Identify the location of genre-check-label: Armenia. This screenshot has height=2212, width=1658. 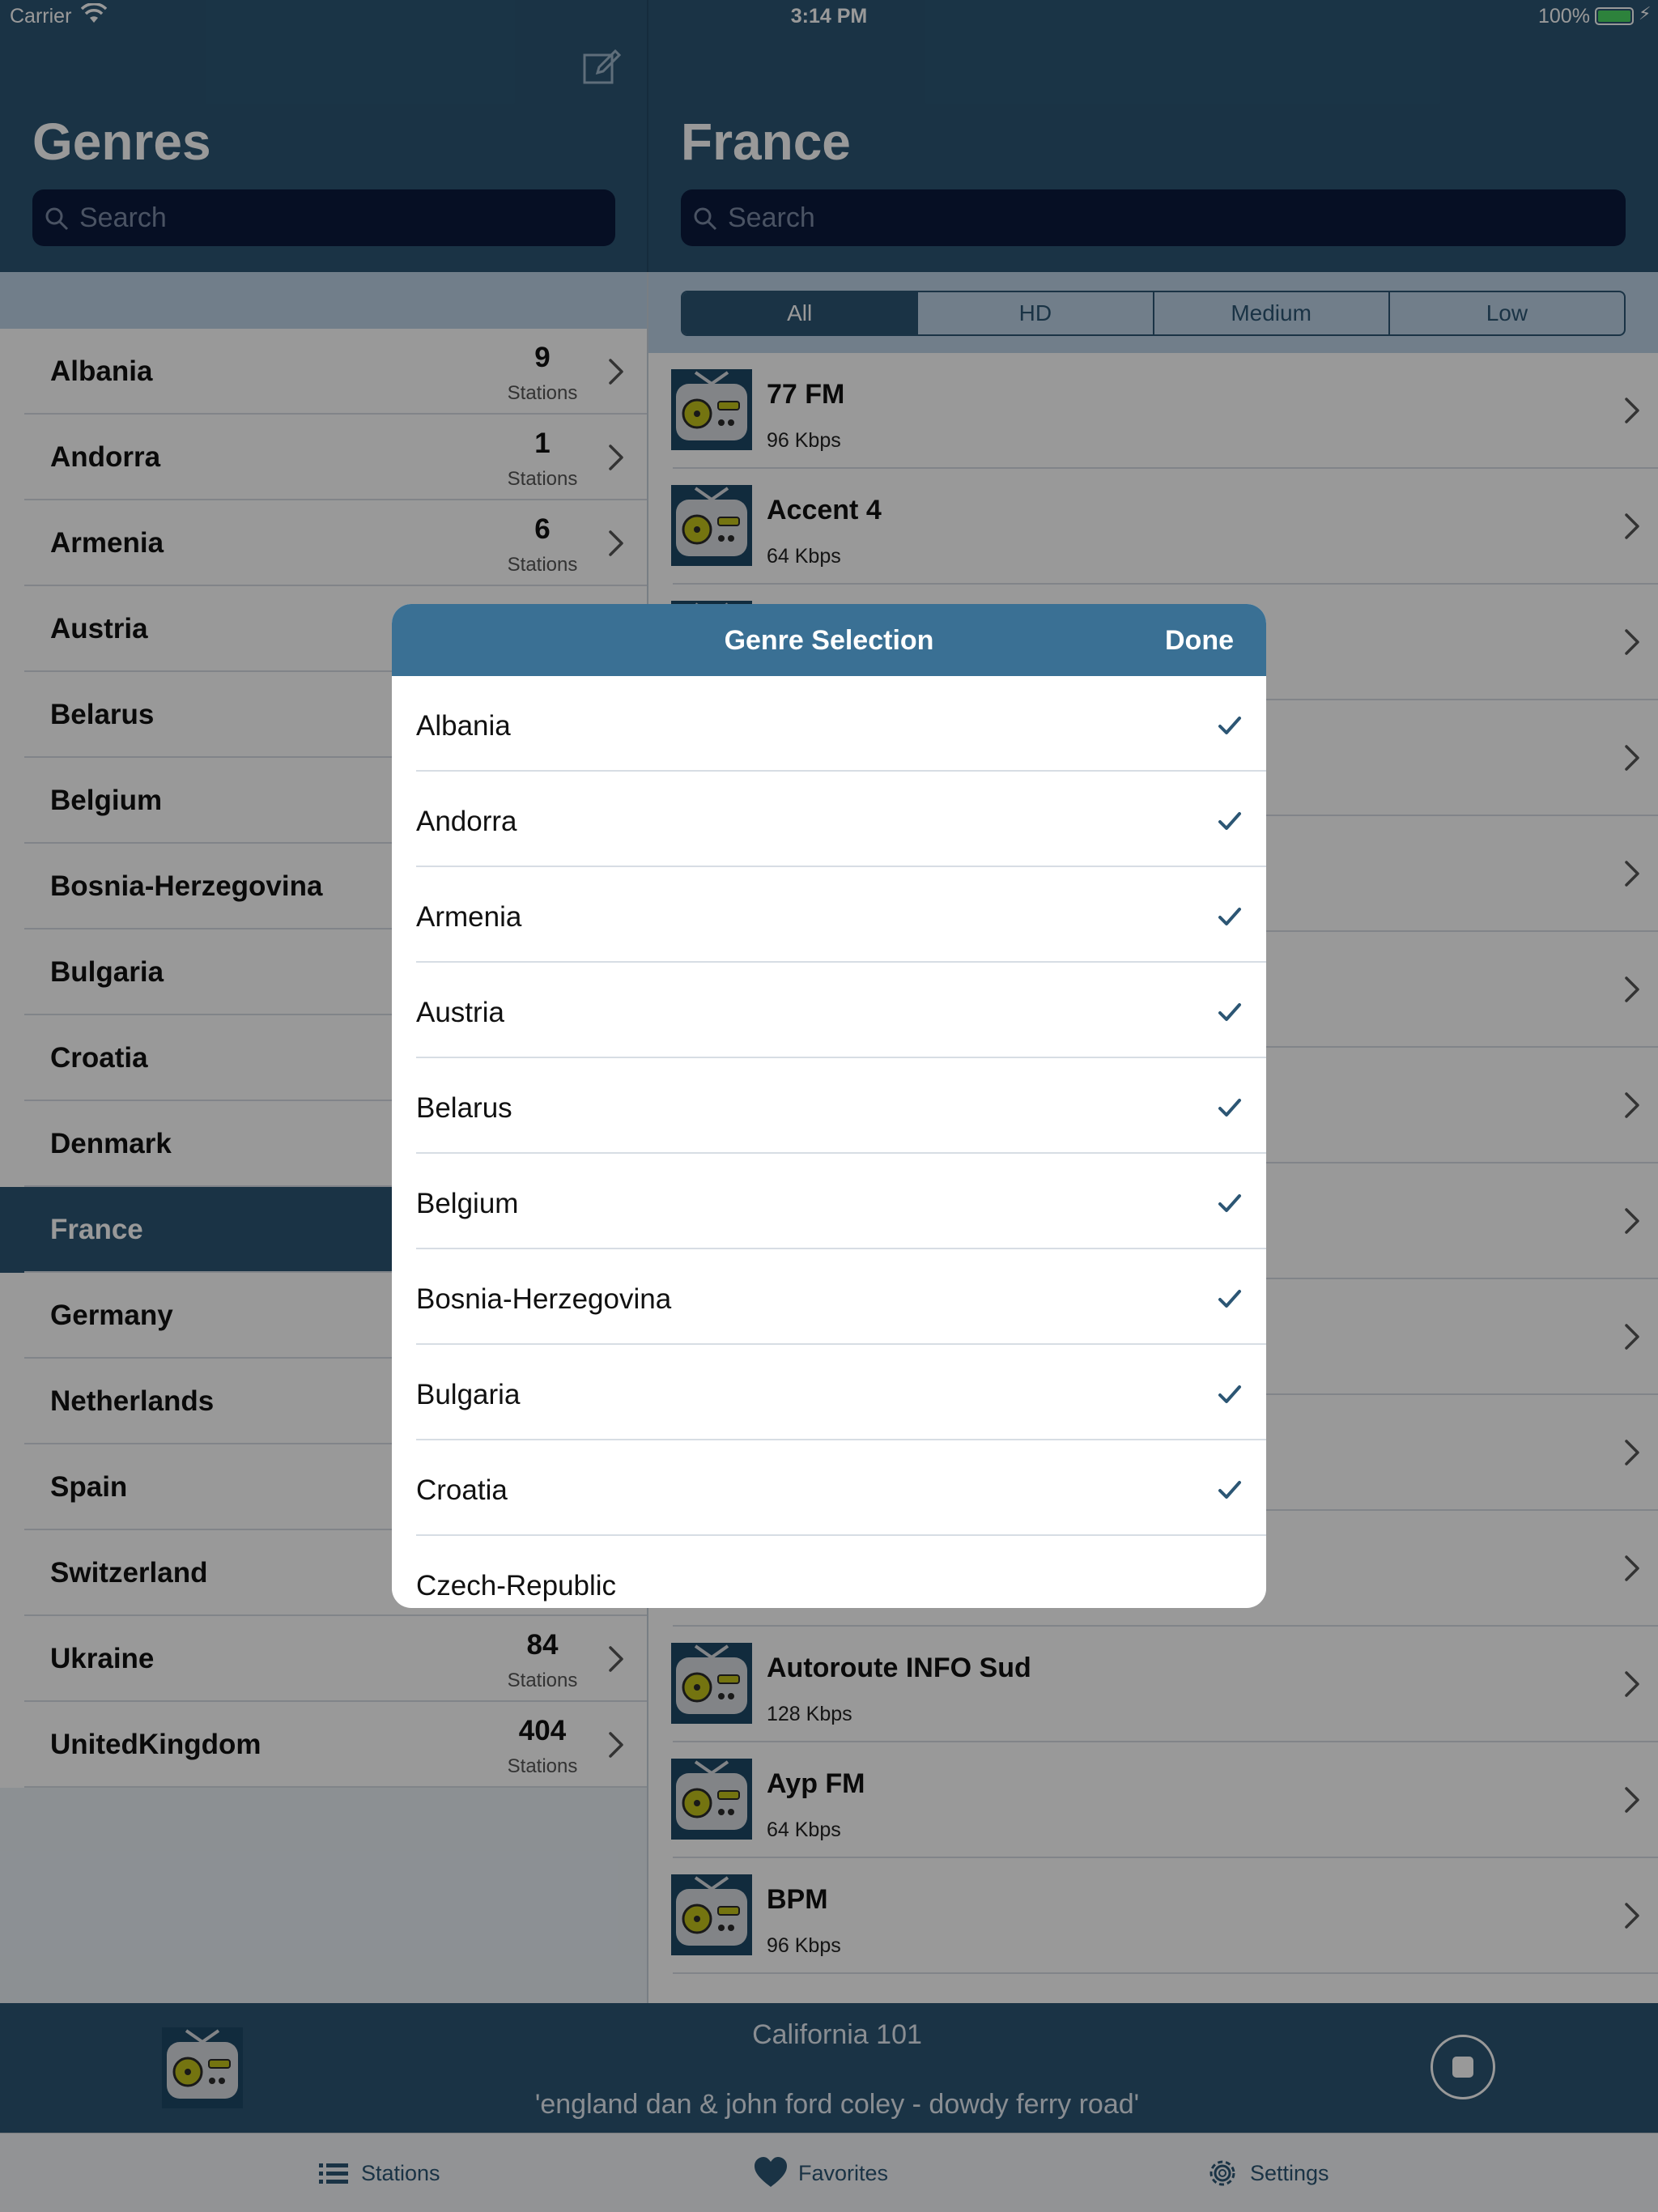
(469, 917).